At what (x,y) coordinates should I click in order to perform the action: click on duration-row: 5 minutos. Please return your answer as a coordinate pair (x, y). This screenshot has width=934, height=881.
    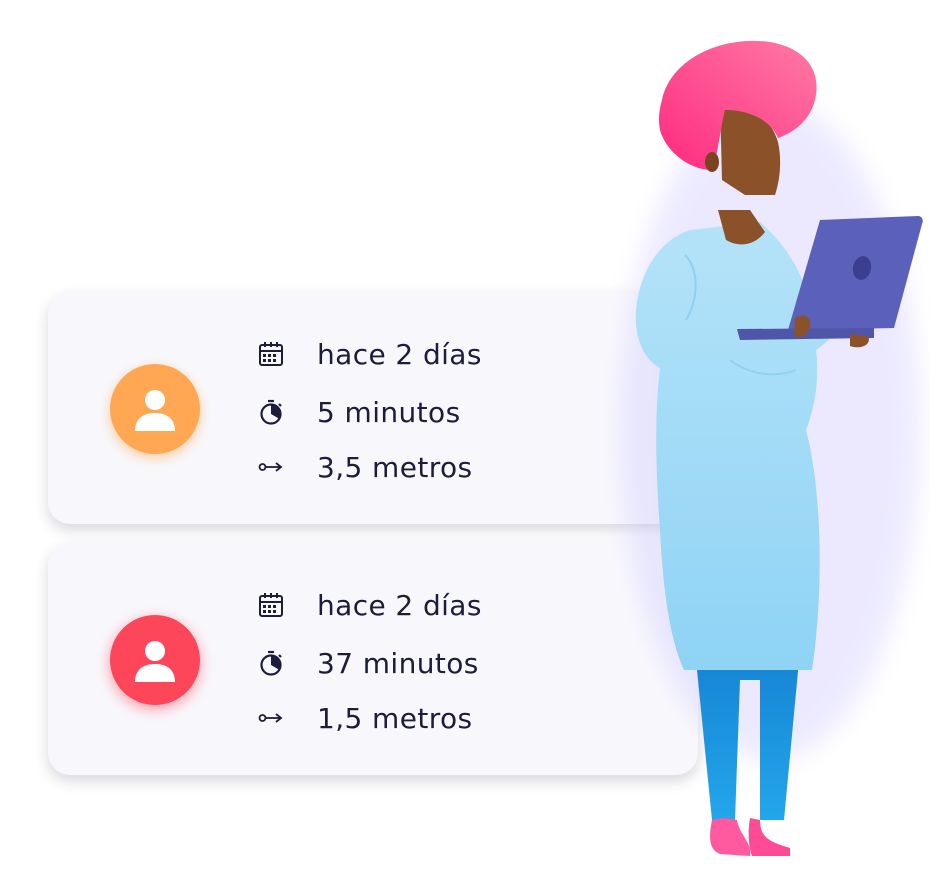
    Looking at the image, I should click on (359, 412).